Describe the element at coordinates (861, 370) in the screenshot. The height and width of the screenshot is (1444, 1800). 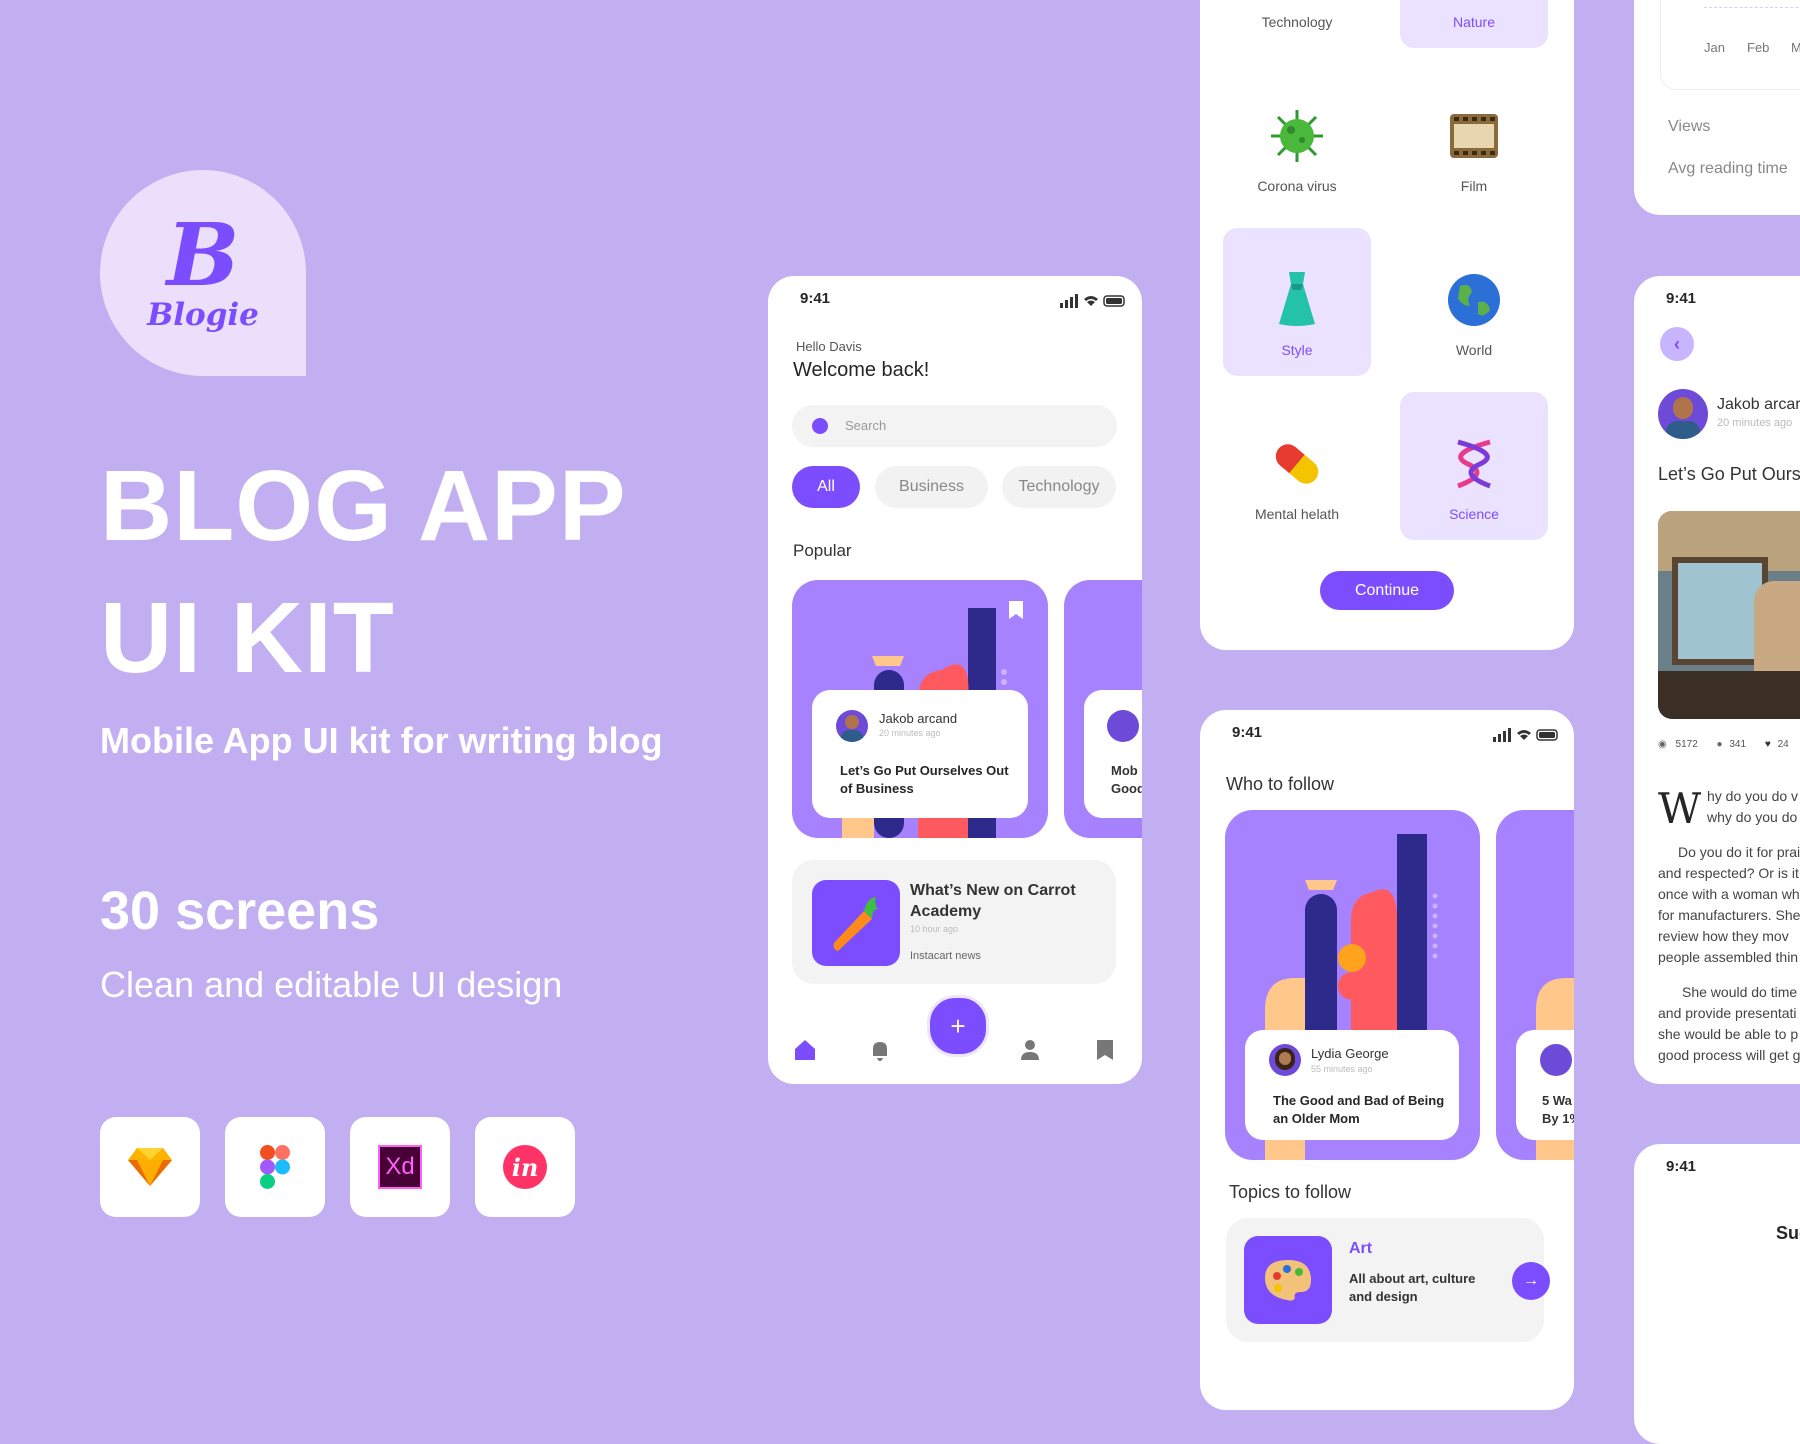
I see `welcome-heading: Welcome back!` at that location.